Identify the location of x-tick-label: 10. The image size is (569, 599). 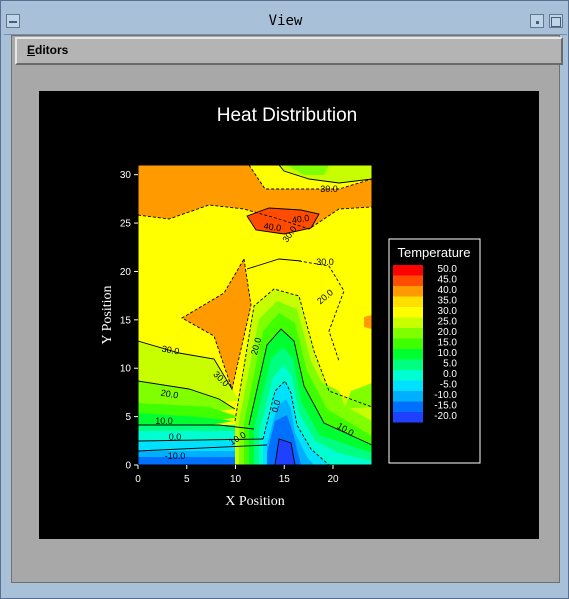
(236, 479).